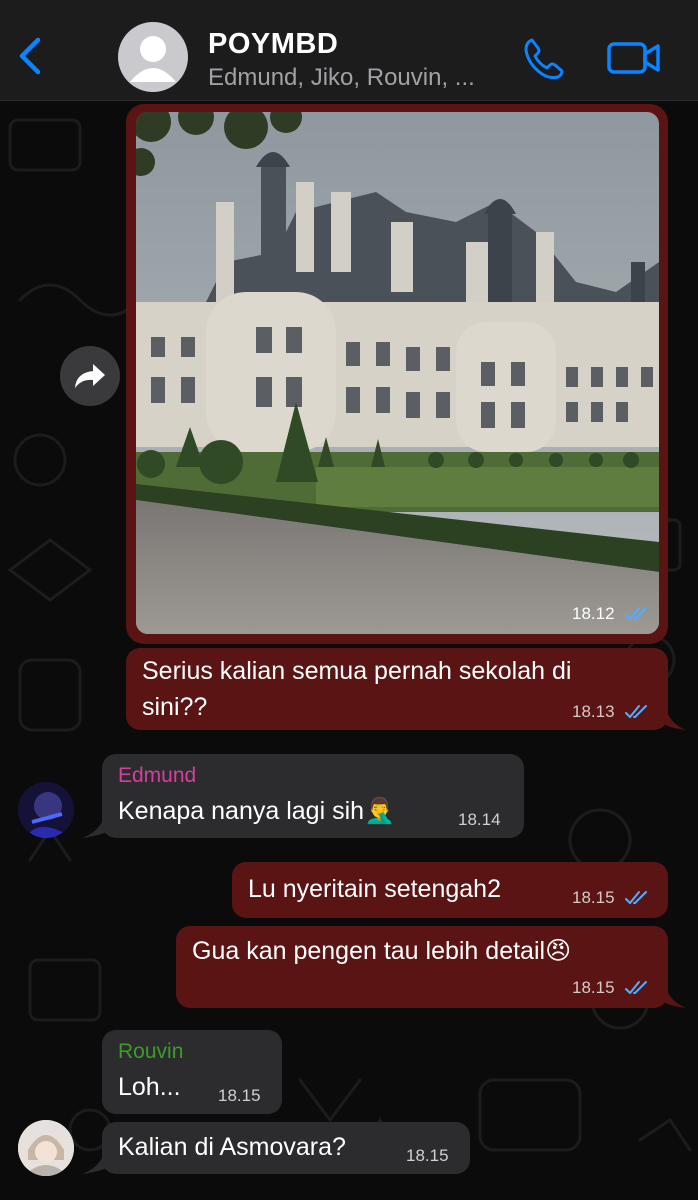  I want to click on forward-arrow-icon, so click(90, 376).